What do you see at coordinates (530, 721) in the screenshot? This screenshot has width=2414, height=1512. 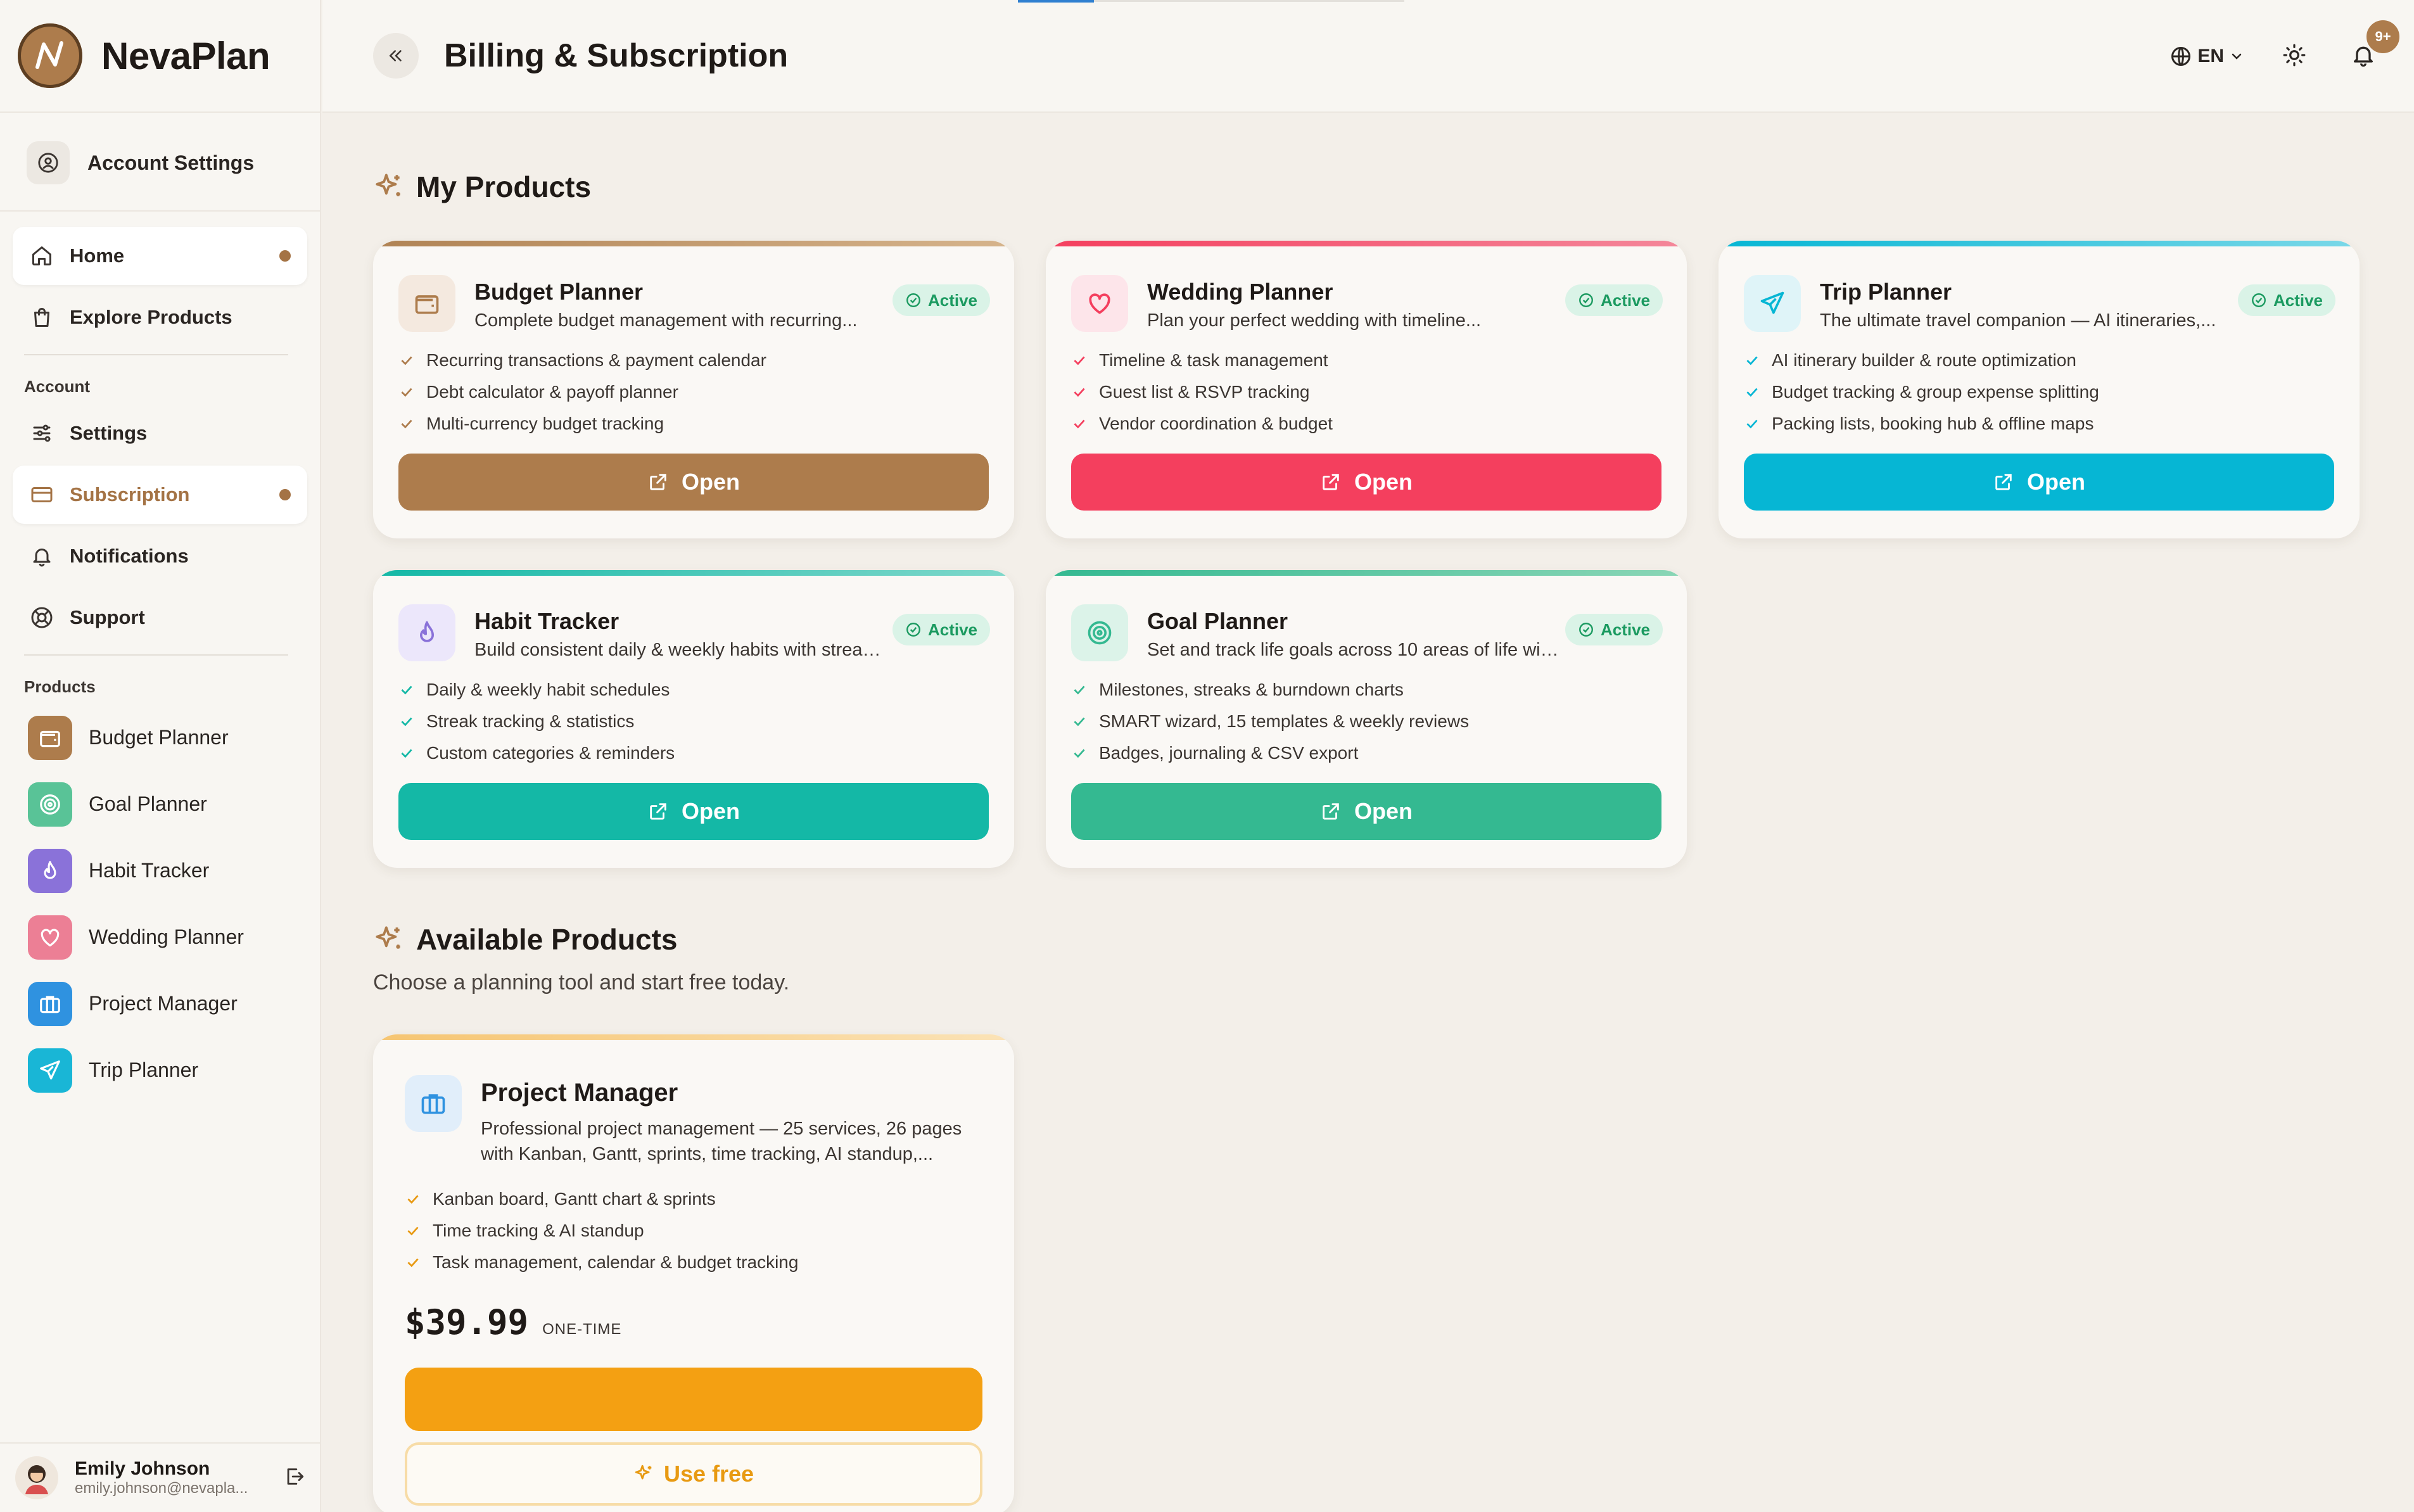 I see `feature-text: Streak tracking & statistics` at bounding box center [530, 721].